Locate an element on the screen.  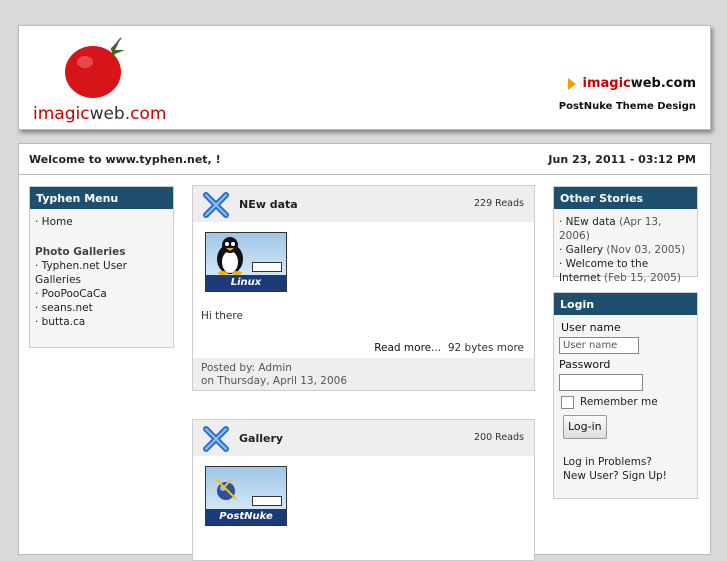
story-link: · Gallery is located at coordinates (581, 250).